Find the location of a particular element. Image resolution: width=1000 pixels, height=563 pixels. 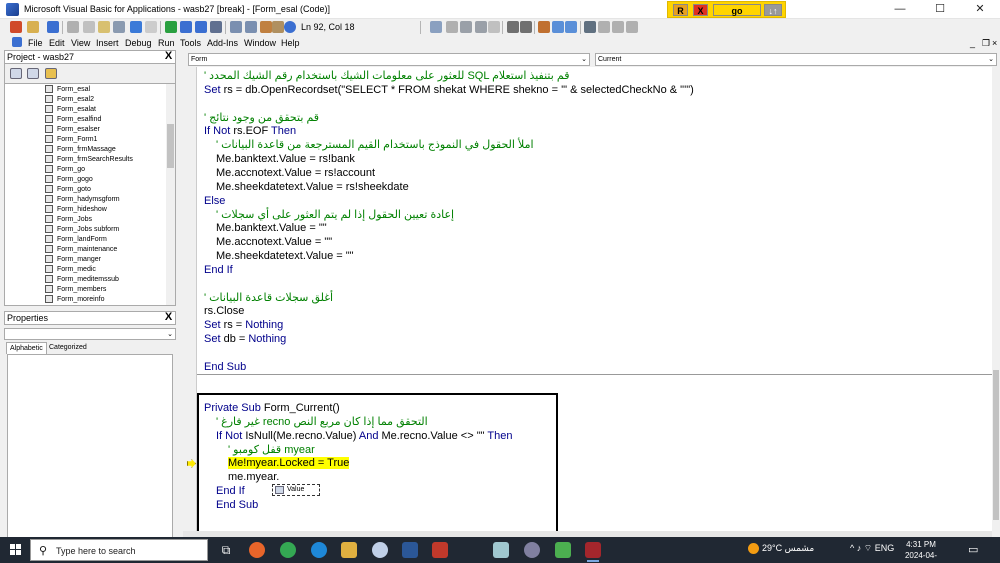

tree-item: Form_meditemssub is located at coordinates (82, 280).